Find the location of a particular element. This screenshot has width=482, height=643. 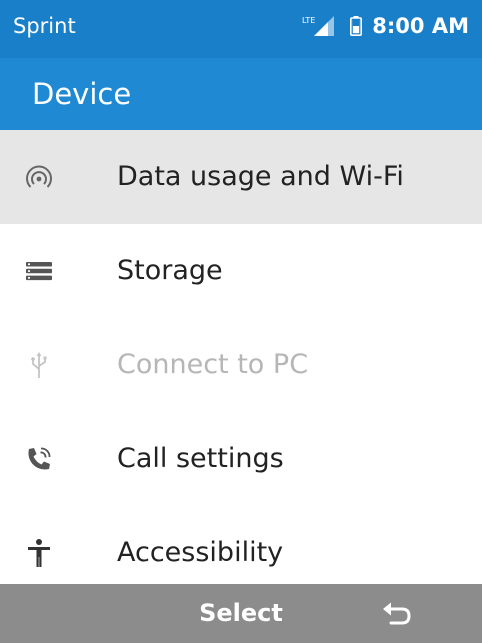

menu-item-accessibility: Accessibility is located at coordinates (241, 545).